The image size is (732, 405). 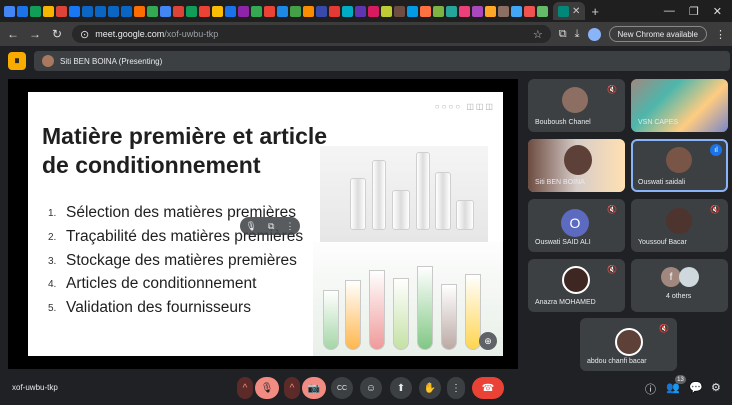 What do you see at coordinates (289, 226) in the screenshot?
I see `overlay-more-icon: ⋮` at bounding box center [289, 226].